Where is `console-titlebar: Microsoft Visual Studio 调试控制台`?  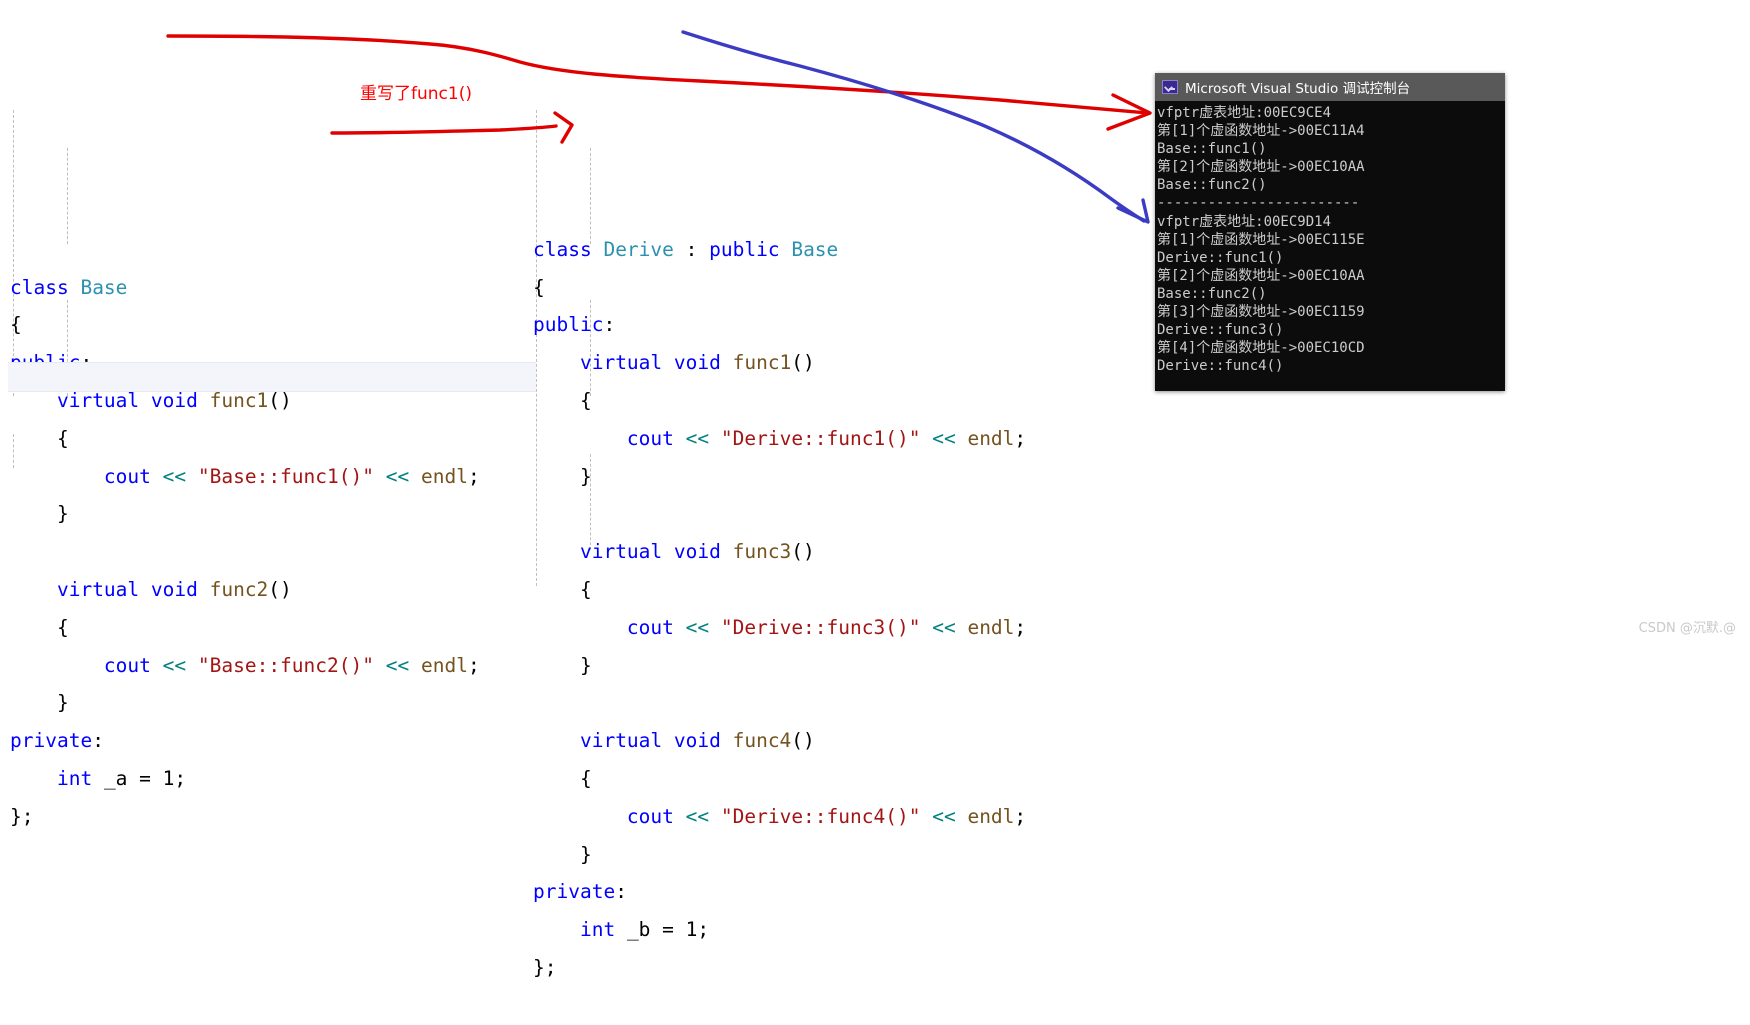 console-titlebar: Microsoft Visual Studio 调试控制台 is located at coordinates (1330, 87).